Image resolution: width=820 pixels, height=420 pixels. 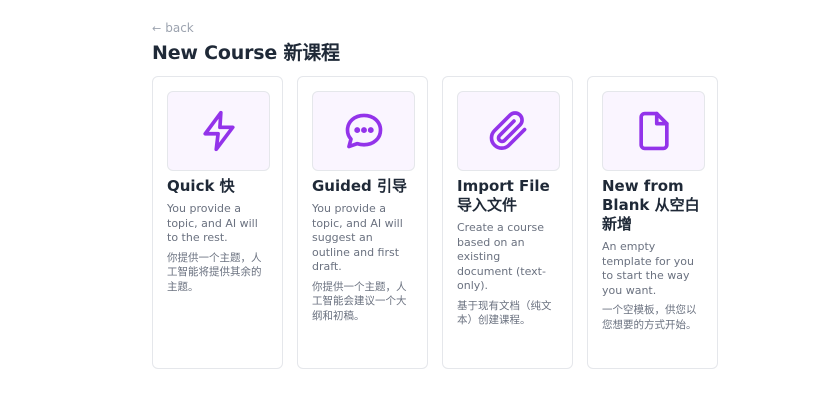 What do you see at coordinates (359, 301) in the screenshot?
I see `guided-description-cn: 你提供一个主题，人工智能会建议一个大纲和初稿。` at bounding box center [359, 301].